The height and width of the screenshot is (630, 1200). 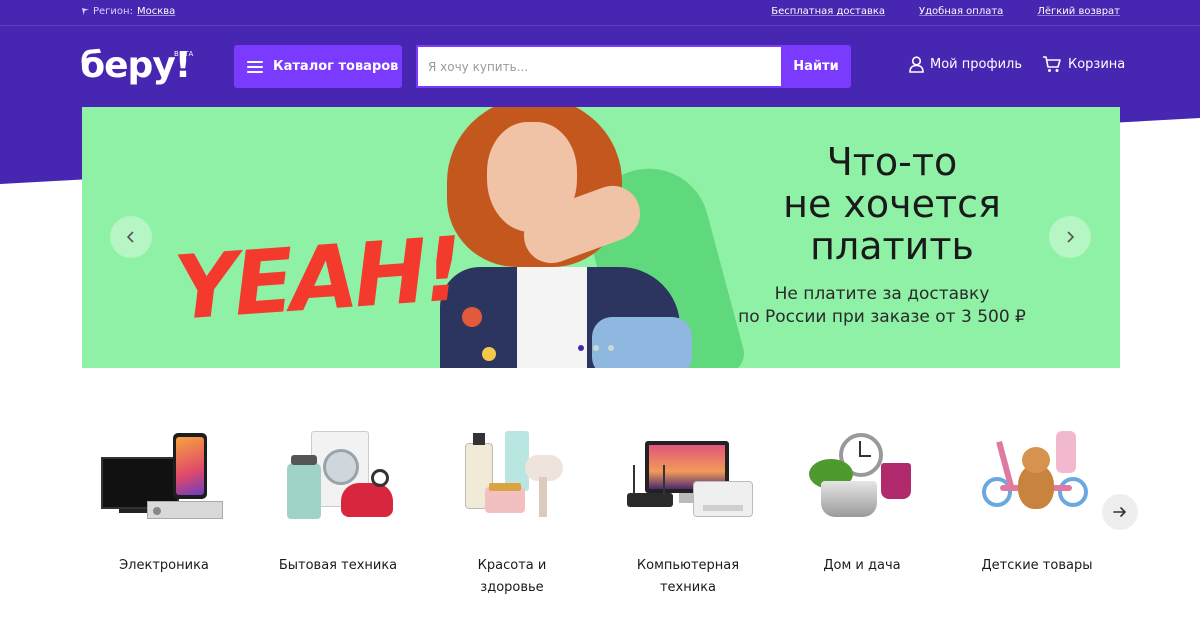 I want to click on category-label: Бытовая техника, so click(x=338, y=566).